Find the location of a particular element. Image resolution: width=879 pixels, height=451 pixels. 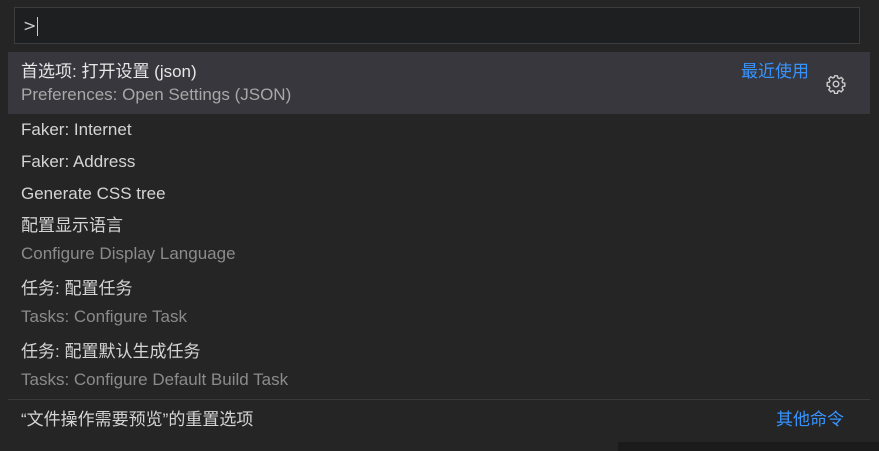

command-item-label: 任务: 配置默认生成任务 is located at coordinates (111, 351).